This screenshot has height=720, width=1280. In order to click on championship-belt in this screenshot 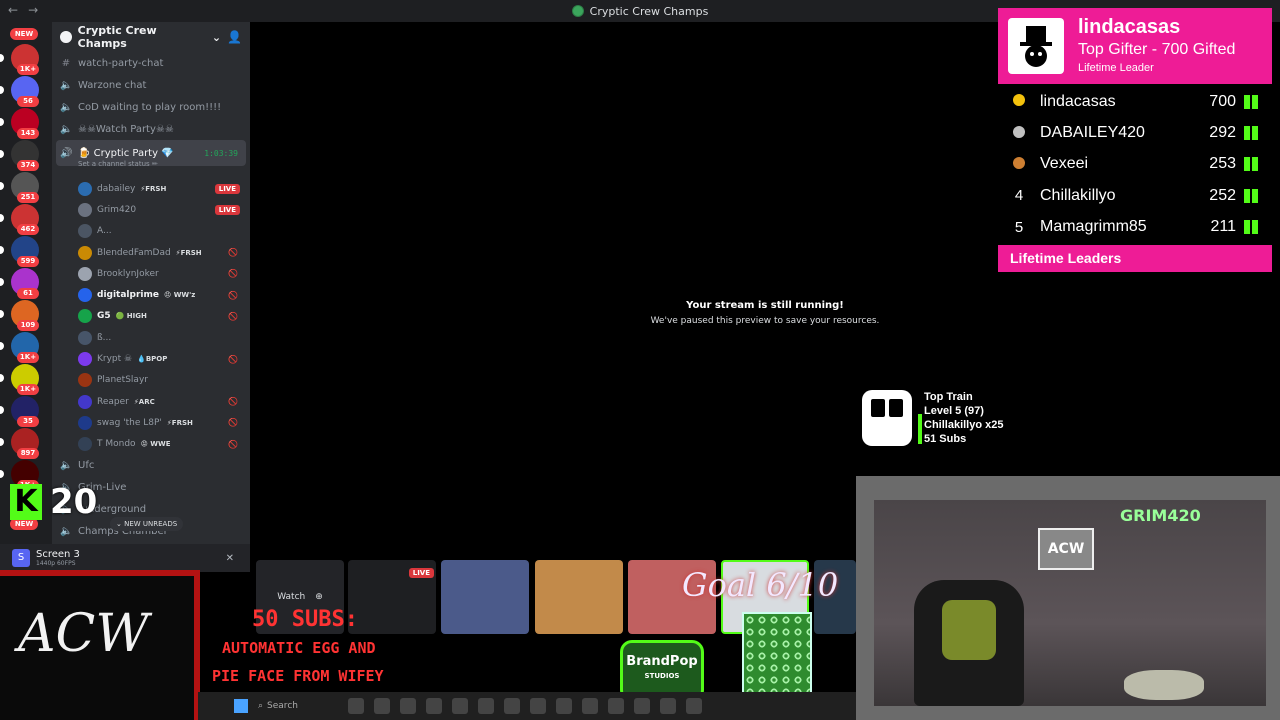, I will do `click(1164, 685)`.